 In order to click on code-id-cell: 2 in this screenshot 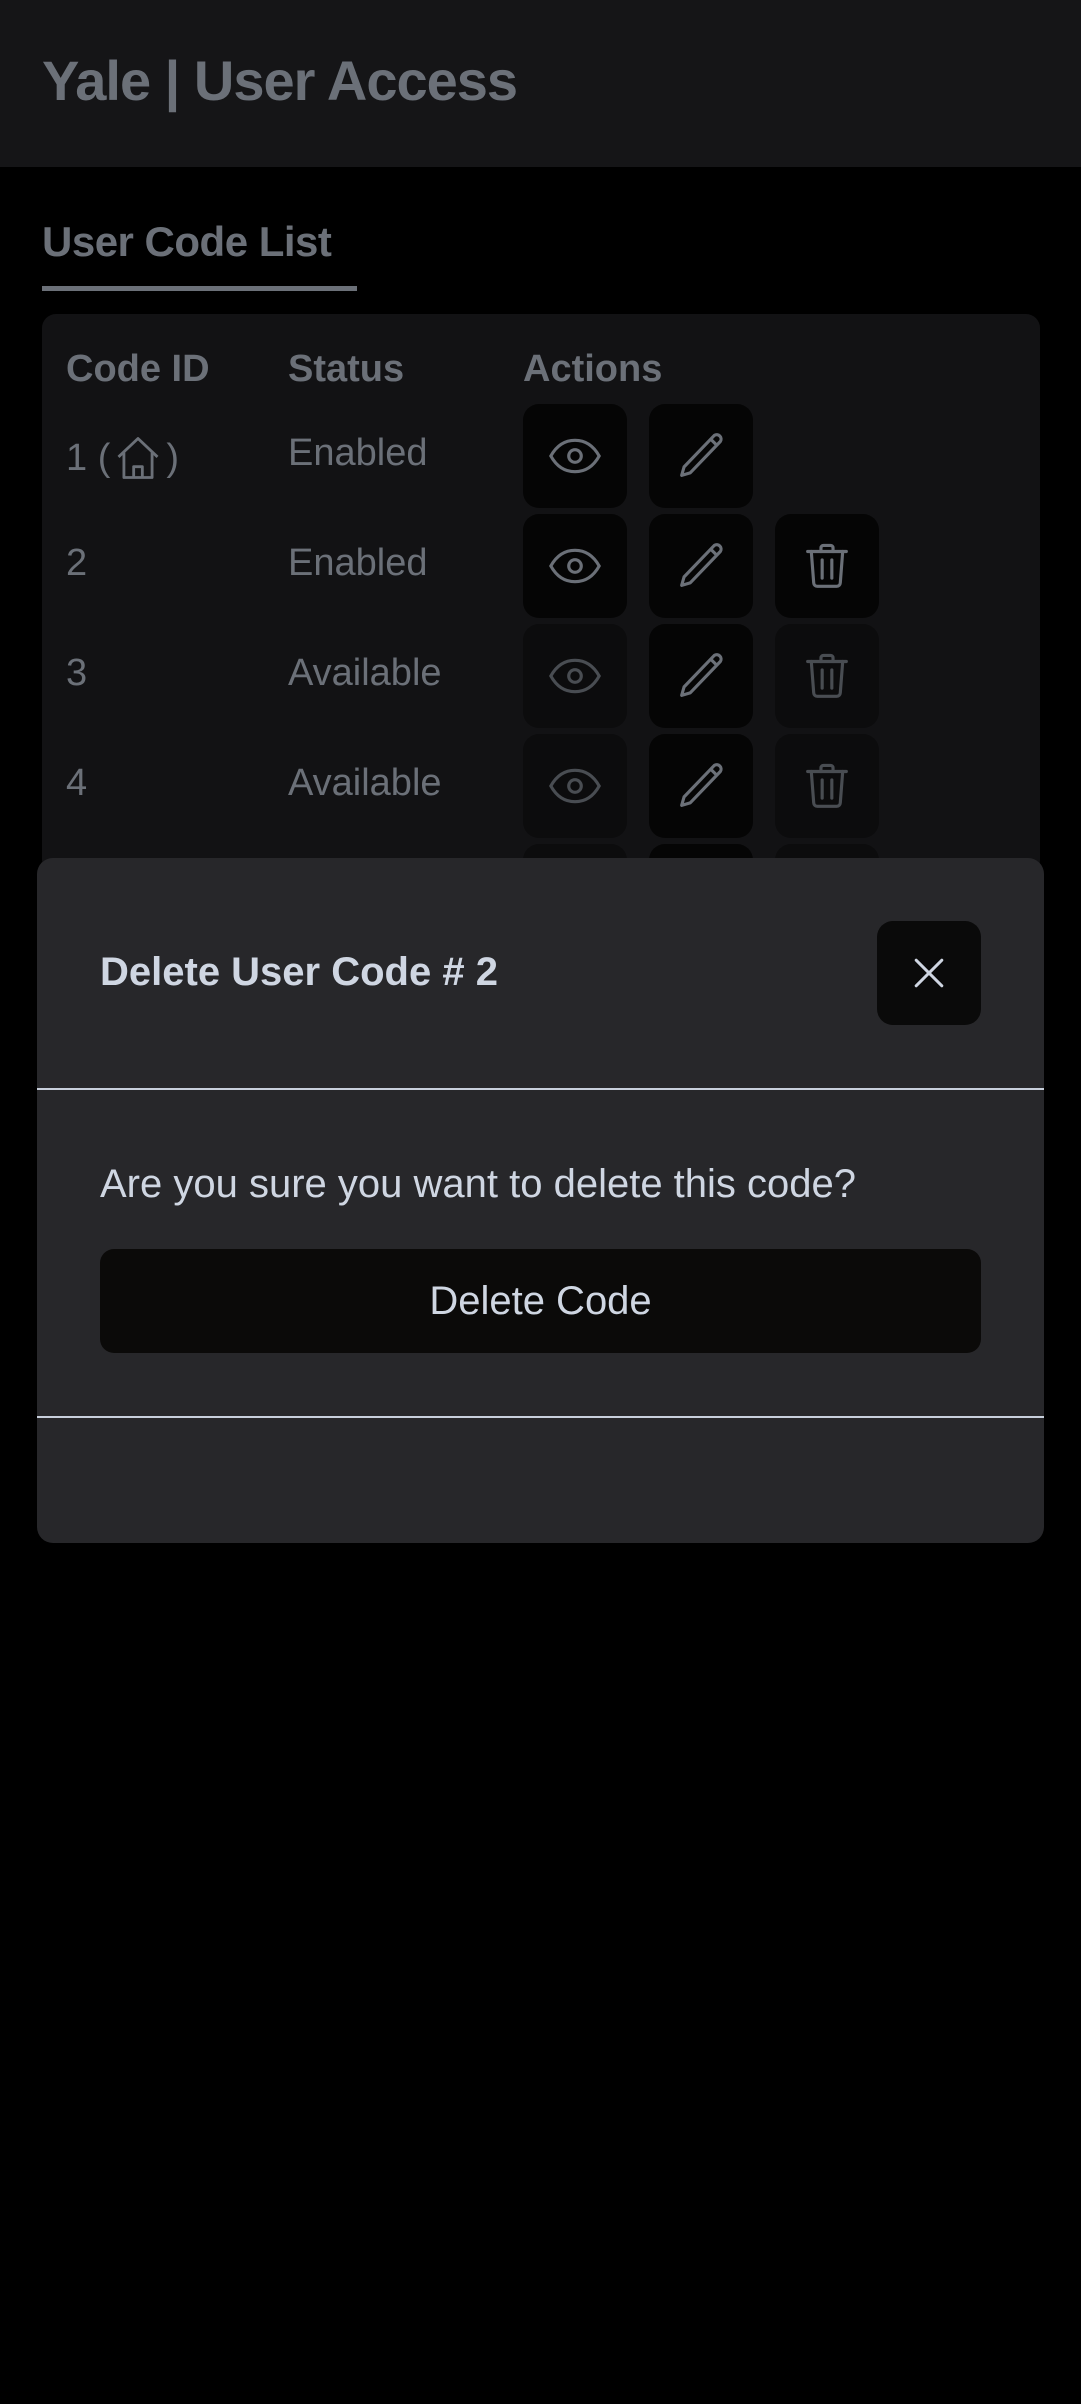, I will do `click(76, 563)`.